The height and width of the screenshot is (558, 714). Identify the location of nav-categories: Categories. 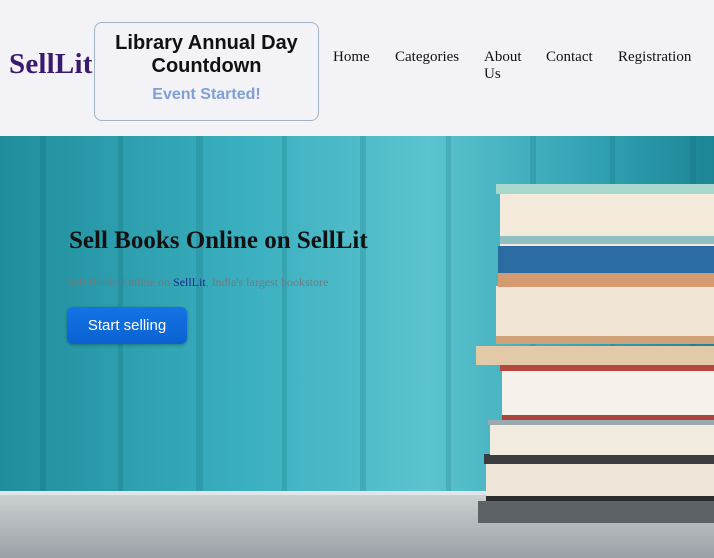
(427, 57).